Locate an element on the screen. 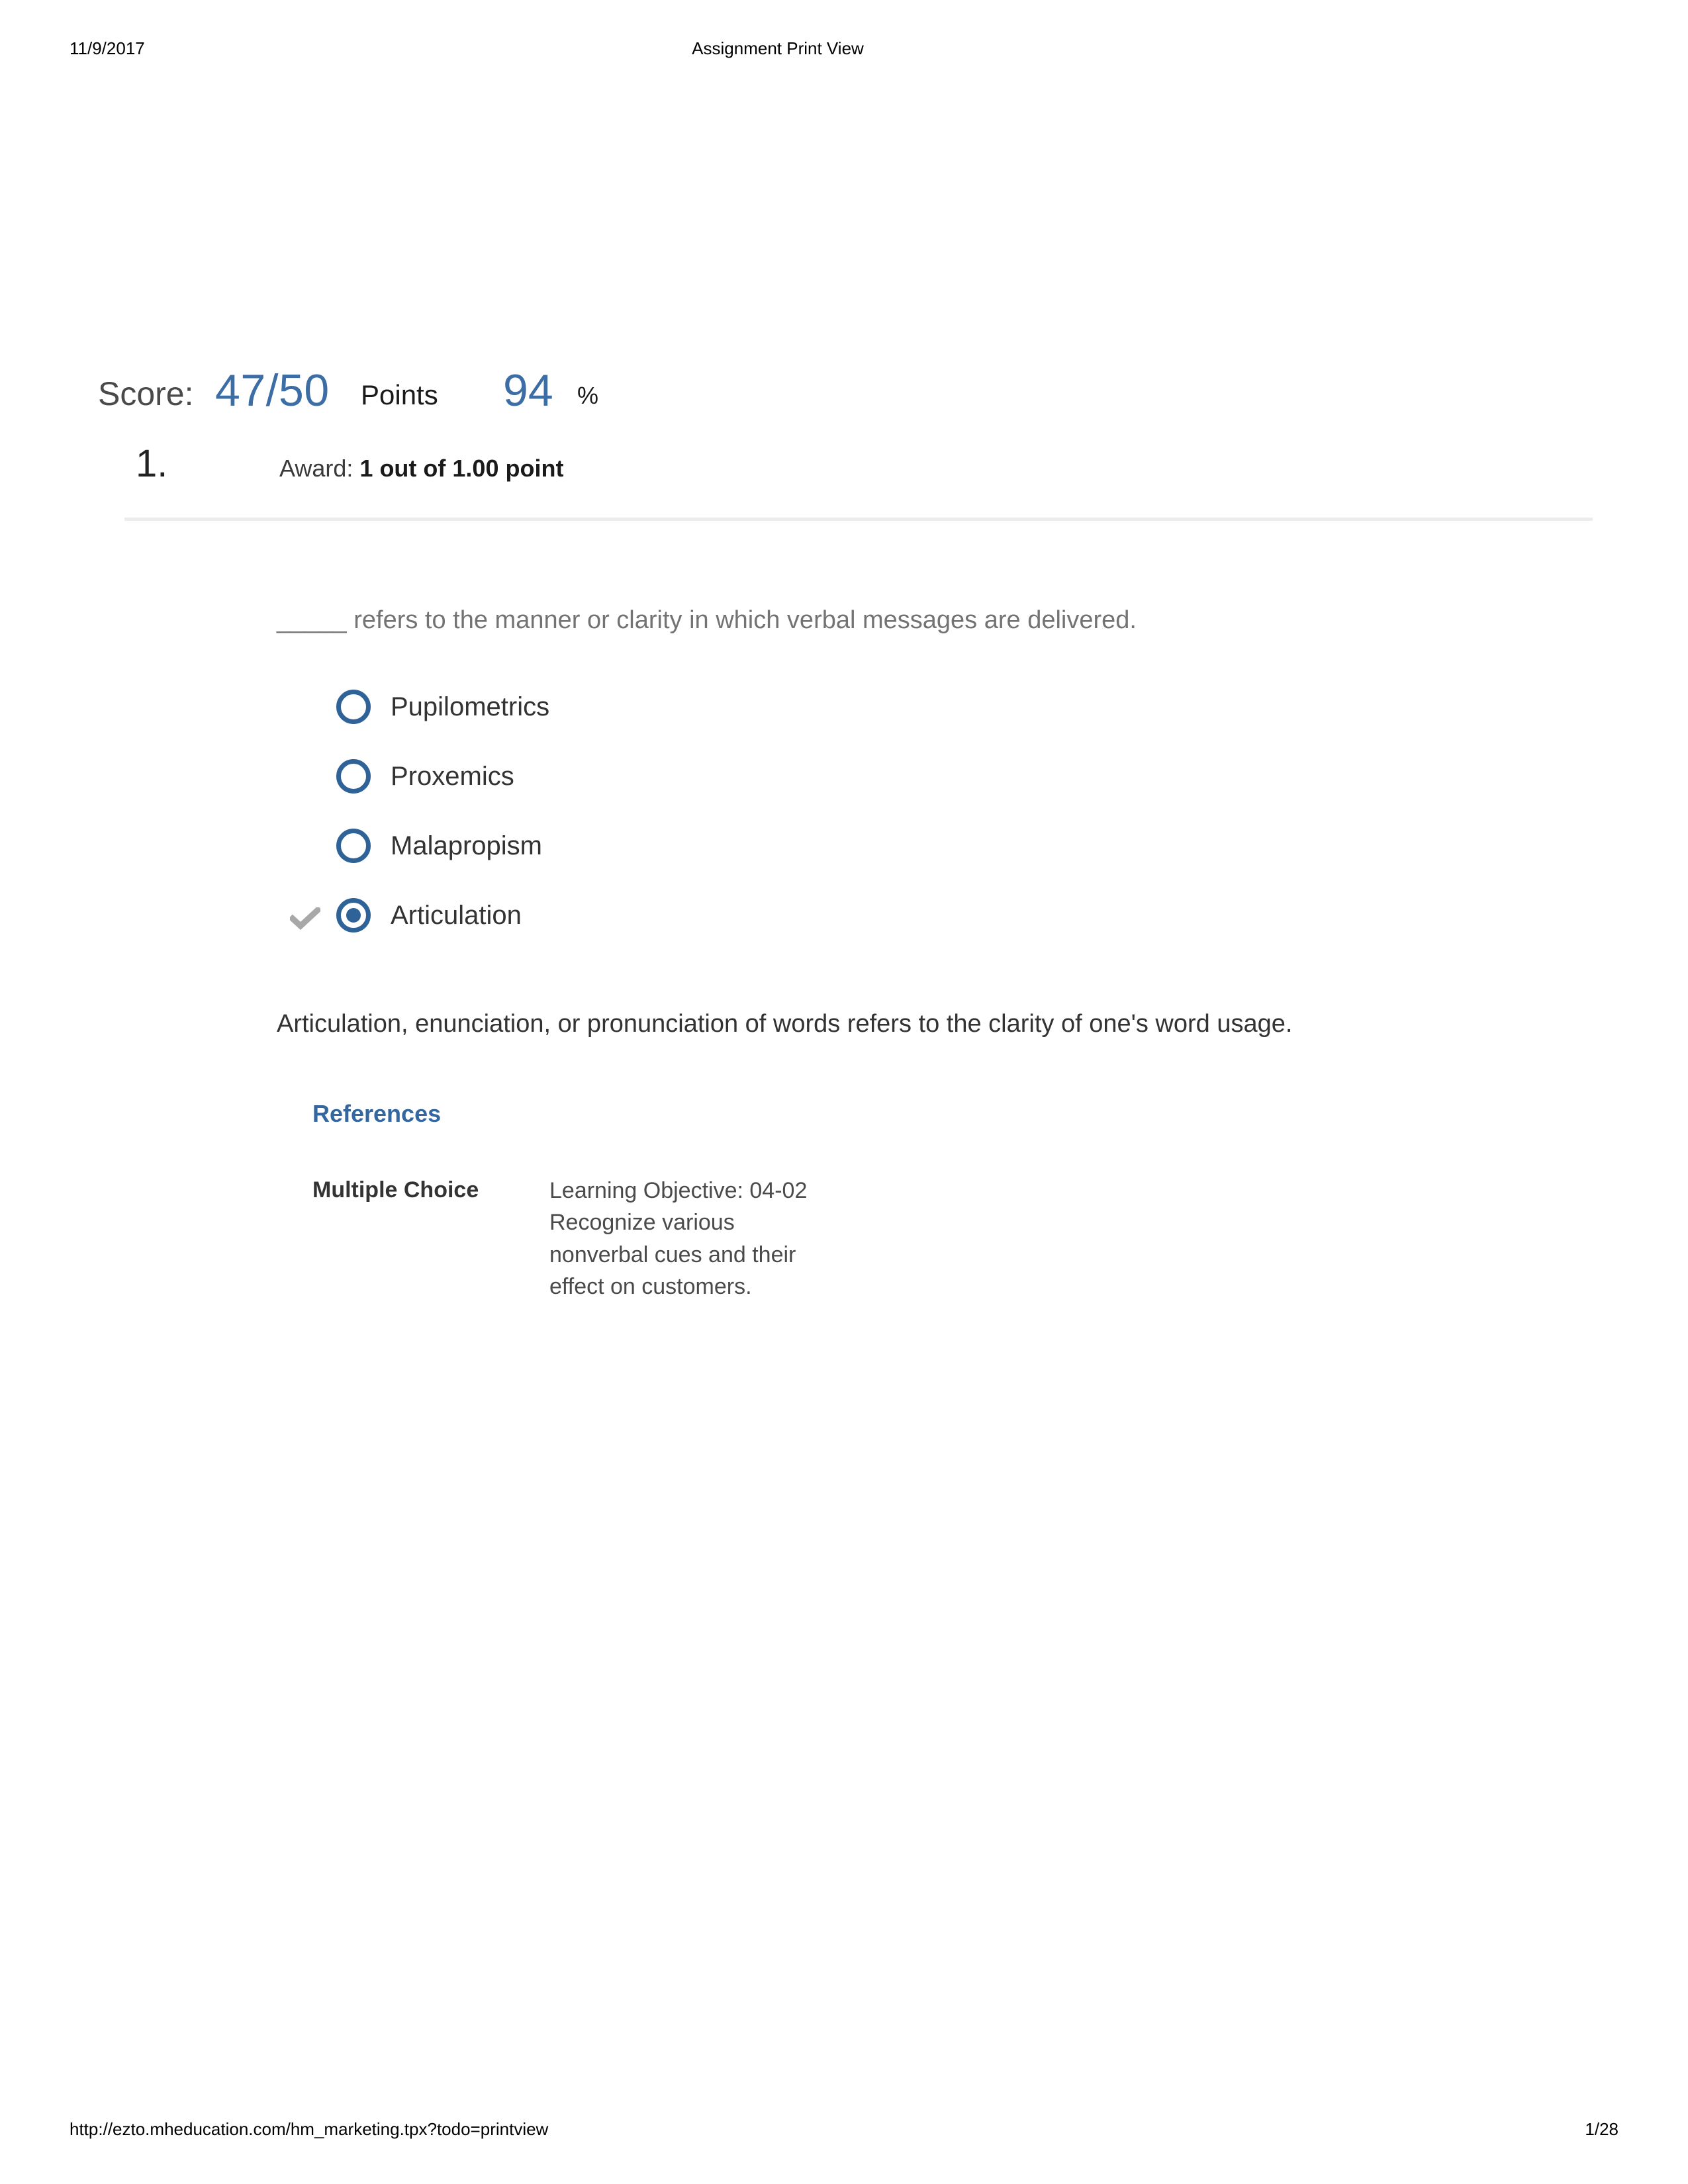  score-points-label: Points is located at coordinates (399, 395).